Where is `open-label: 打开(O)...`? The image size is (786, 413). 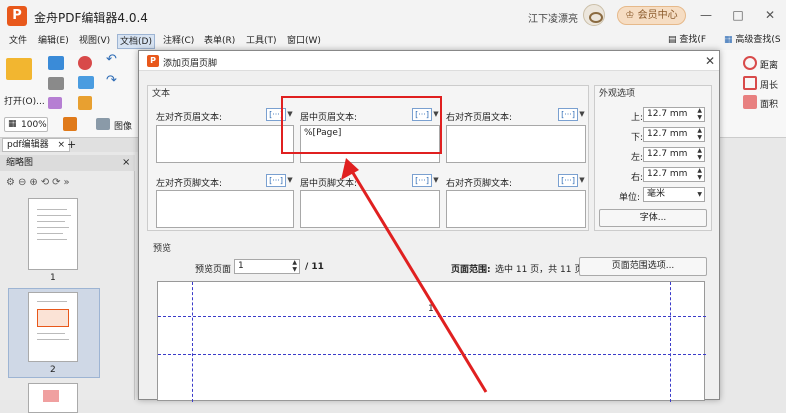 open-label: 打开(O)... is located at coordinates (24, 100).